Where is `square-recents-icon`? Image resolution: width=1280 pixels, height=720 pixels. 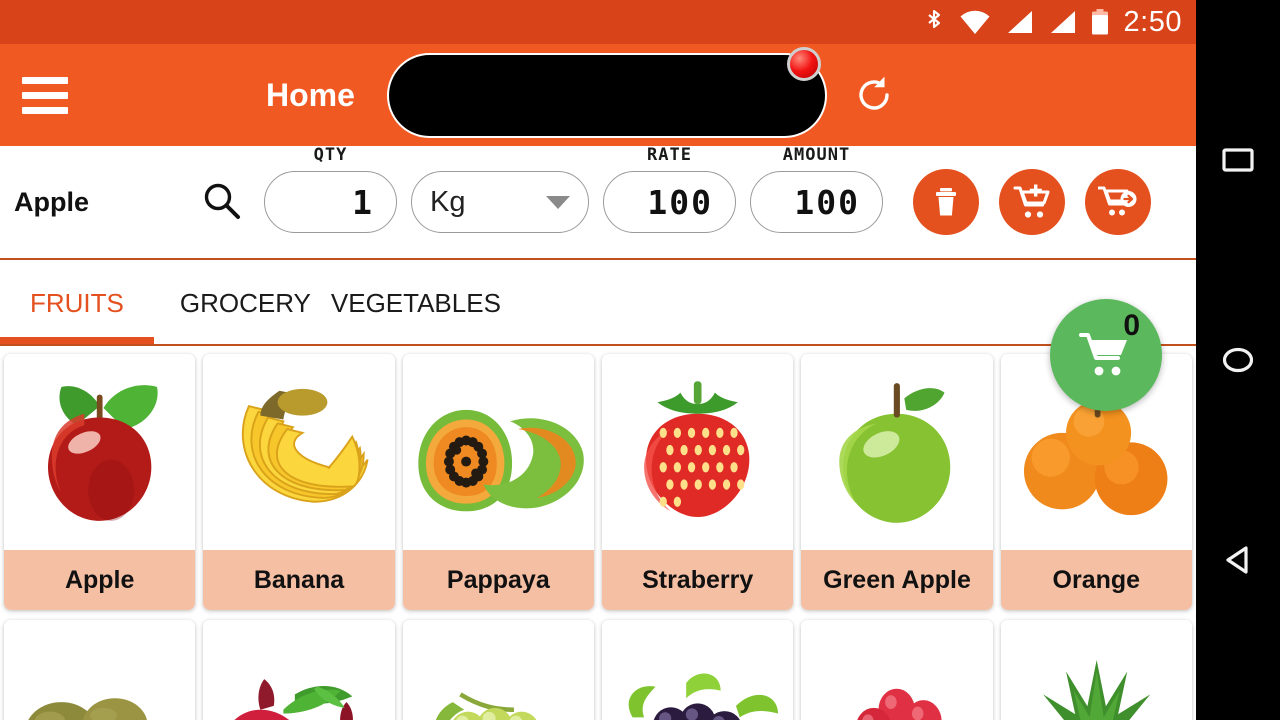
square-recents-icon is located at coordinates (1238, 160).